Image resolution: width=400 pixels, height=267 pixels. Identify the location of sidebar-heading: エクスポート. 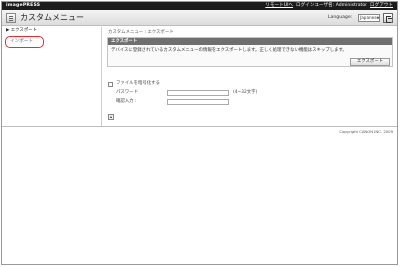
(23, 30).